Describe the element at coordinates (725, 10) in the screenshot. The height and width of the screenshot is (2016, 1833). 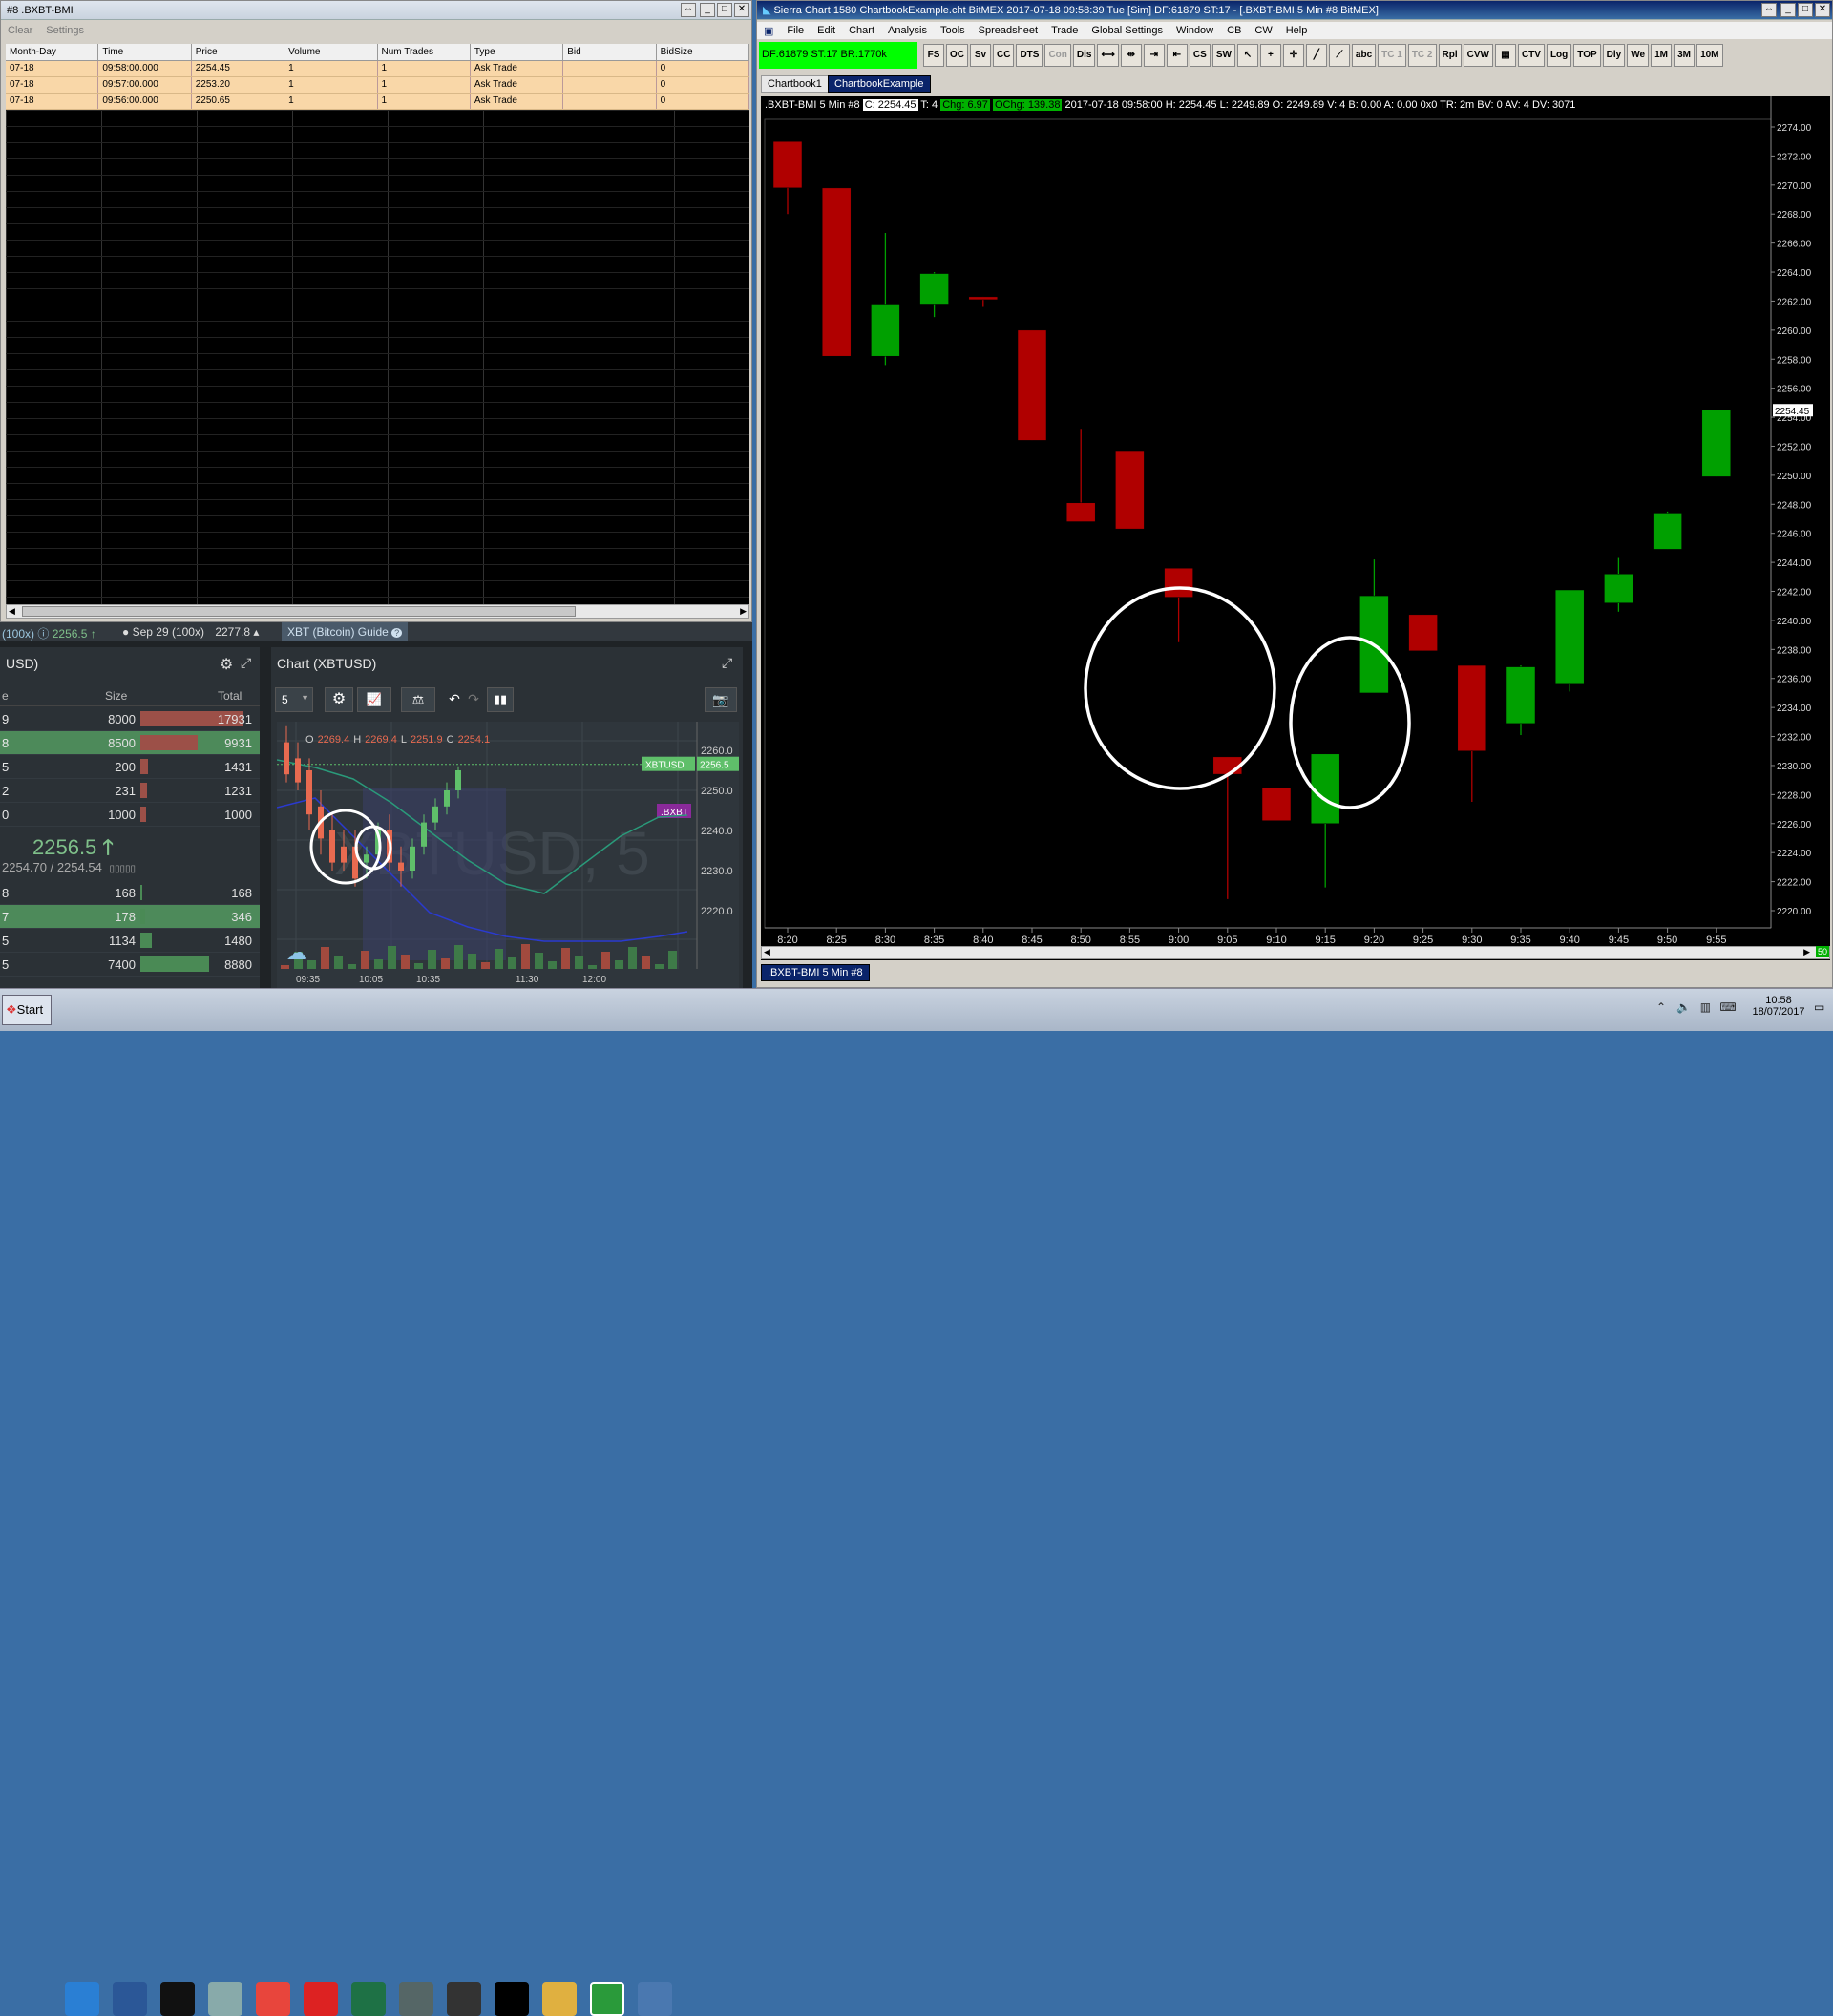
I see `maximize-button: □` at that location.